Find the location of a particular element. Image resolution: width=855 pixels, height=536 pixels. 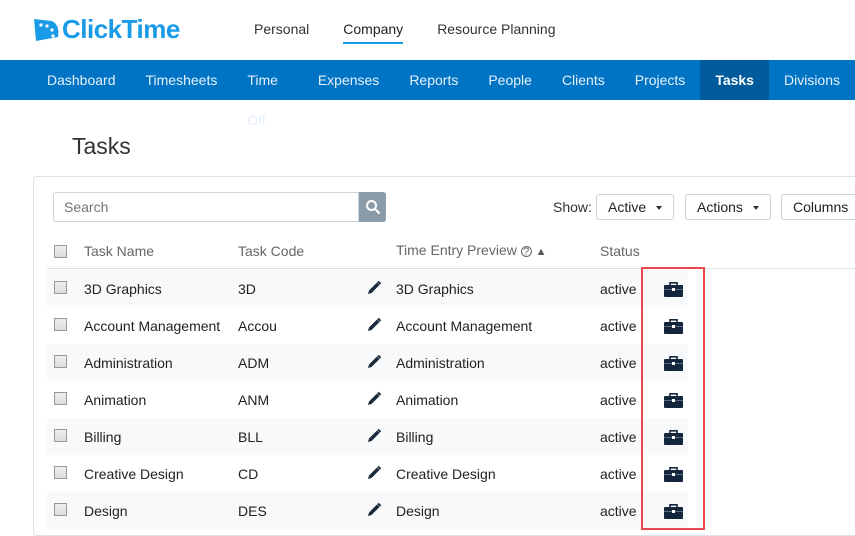

time-entry-preview: Billing is located at coordinates (415, 437).